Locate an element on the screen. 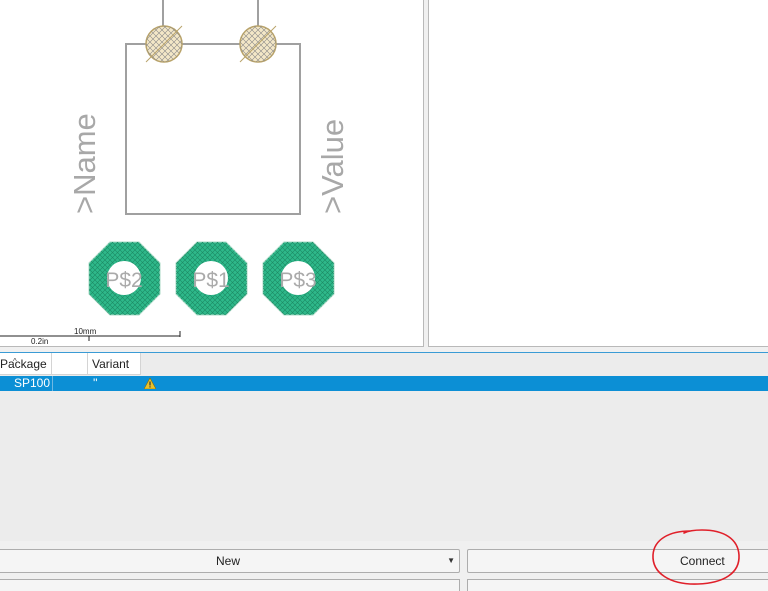 This screenshot has height=591, width=768. new-label: New is located at coordinates (227, 561).